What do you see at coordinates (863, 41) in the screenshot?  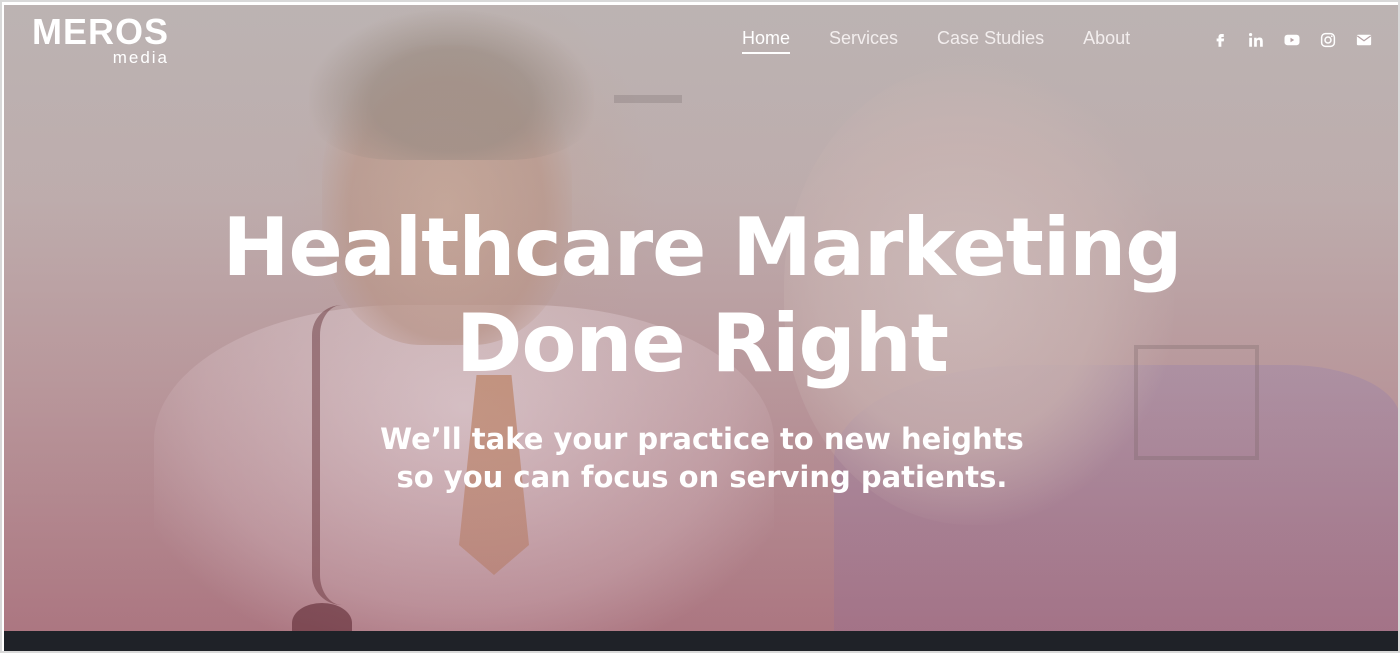 I see `nav-link-services: Services` at bounding box center [863, 41].